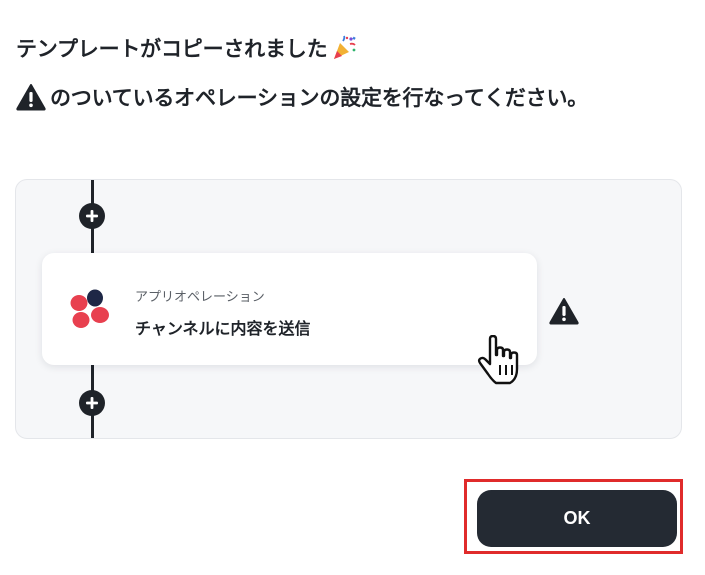 This screenshot has width=705, height=575. Describe the element at coordinates (577, 518) in the screenshot. I see `ok-button: OK` at that location.